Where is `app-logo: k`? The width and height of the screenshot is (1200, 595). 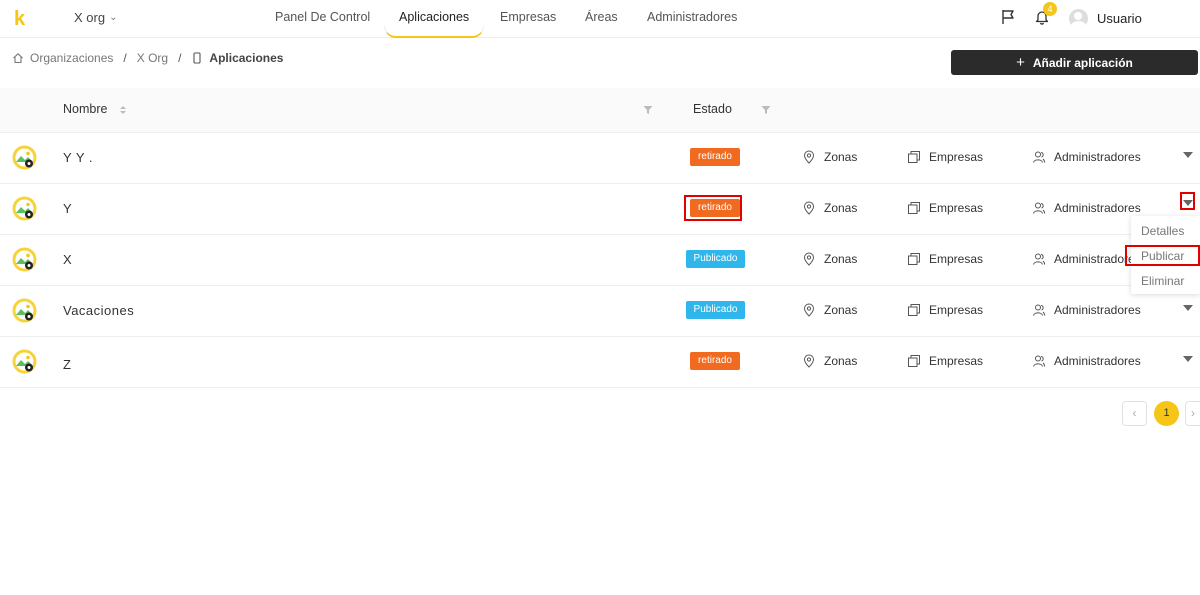 app-logo: k is located at coordinates (19, 19).